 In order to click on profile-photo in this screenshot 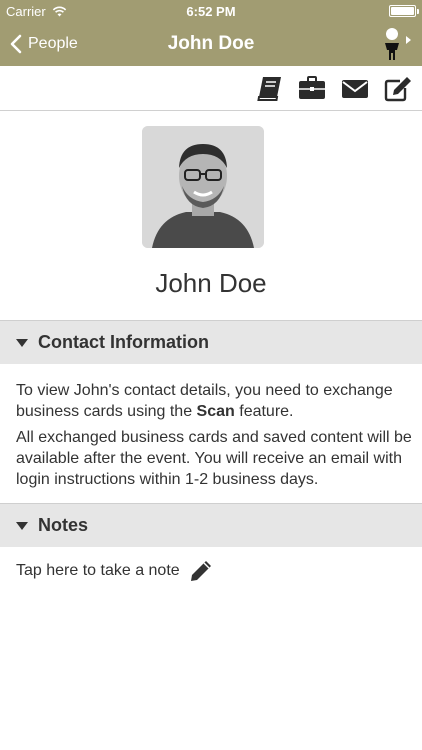, I will do `click(203, 187)`.